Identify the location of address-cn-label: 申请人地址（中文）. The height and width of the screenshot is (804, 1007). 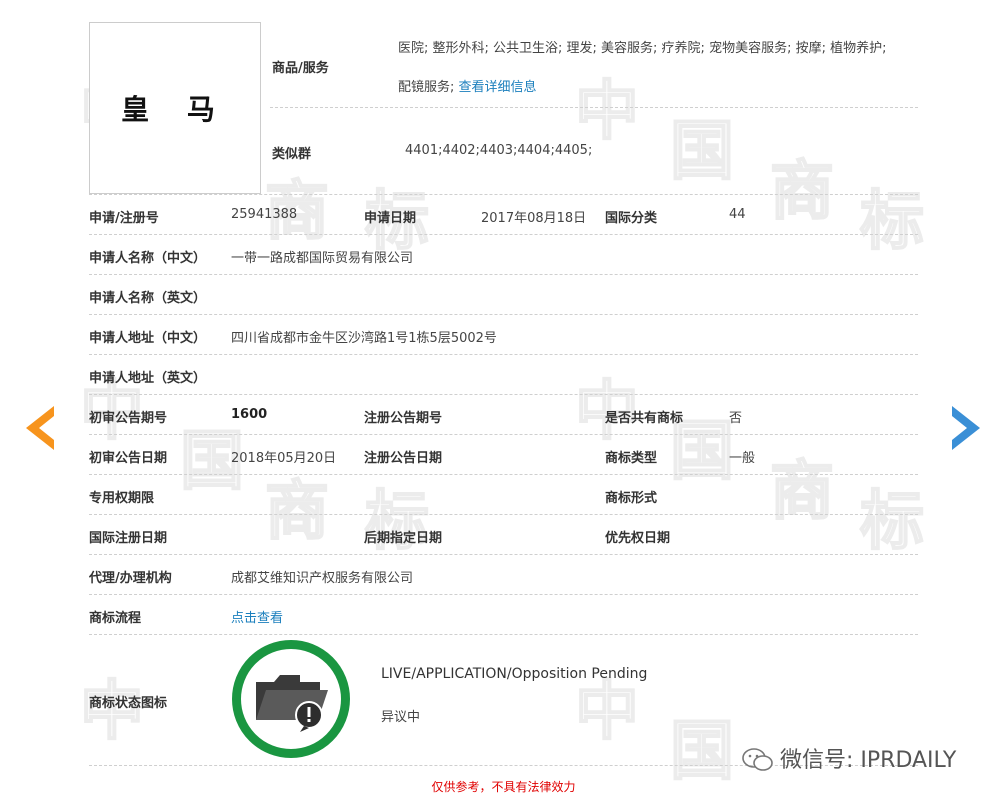
(148, 338).